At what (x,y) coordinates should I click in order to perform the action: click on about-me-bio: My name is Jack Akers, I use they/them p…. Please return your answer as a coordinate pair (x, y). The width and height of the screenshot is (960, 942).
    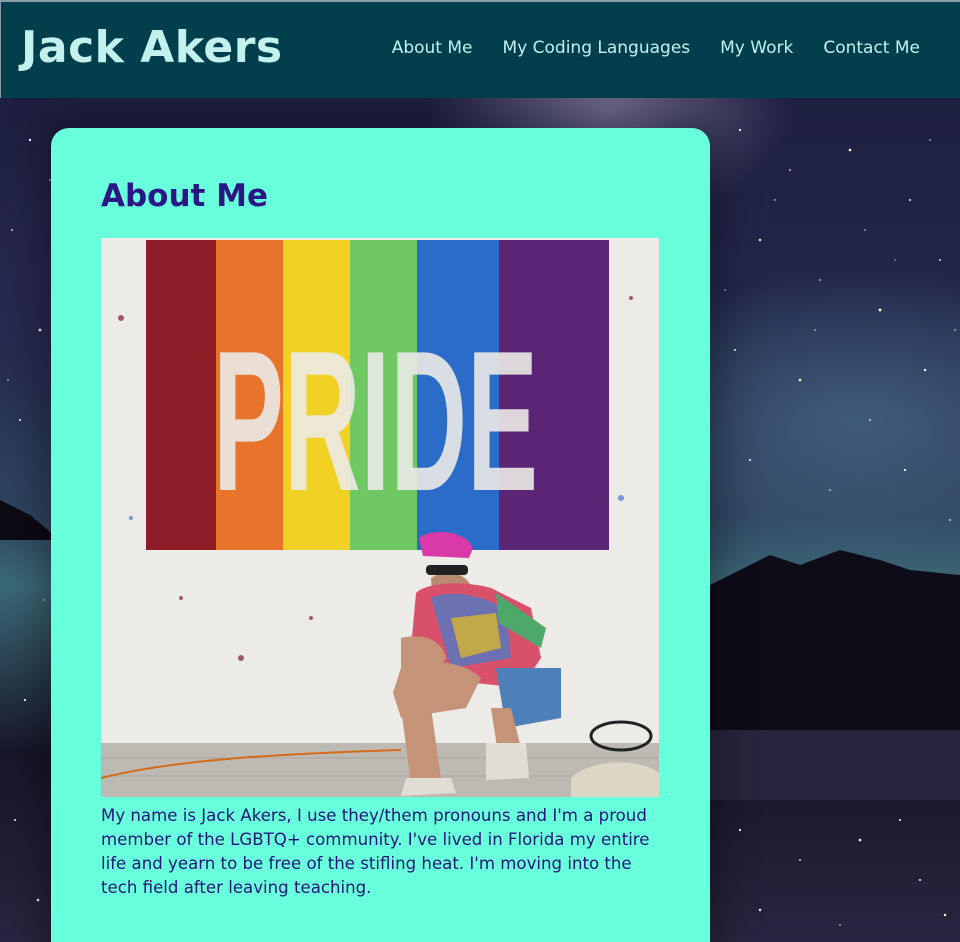
    Looking at the image, I should click on (375, 851).